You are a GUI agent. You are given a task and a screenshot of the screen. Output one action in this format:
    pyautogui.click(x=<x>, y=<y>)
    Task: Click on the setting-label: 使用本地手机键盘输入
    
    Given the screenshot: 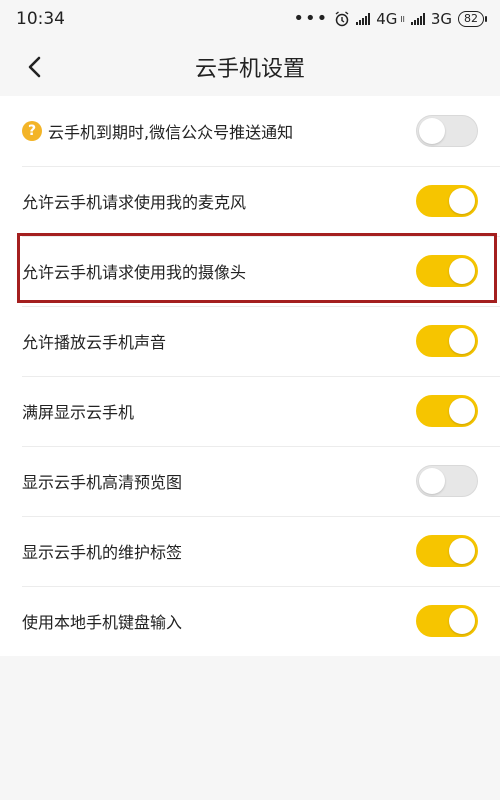 What is the action you would take?
    pyautogui.click(x=102, y=622)
    